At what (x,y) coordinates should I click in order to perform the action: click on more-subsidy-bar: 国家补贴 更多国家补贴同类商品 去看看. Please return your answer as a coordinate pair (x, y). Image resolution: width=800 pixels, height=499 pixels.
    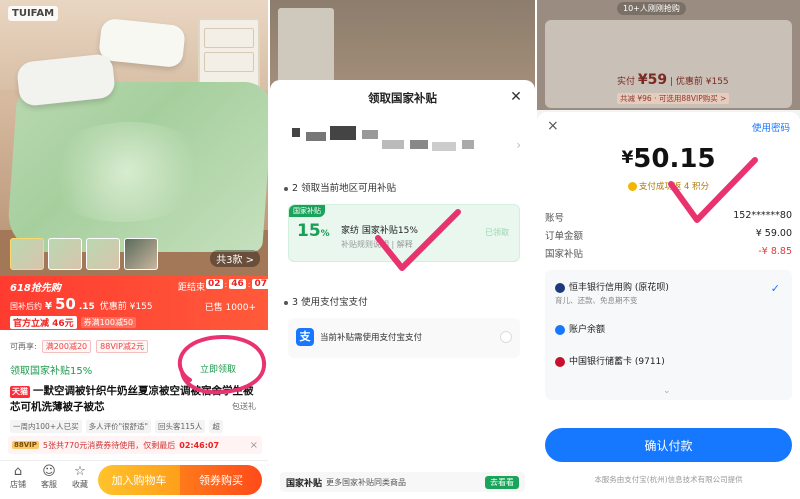
    Looking at the image, I should click on (402, 482).